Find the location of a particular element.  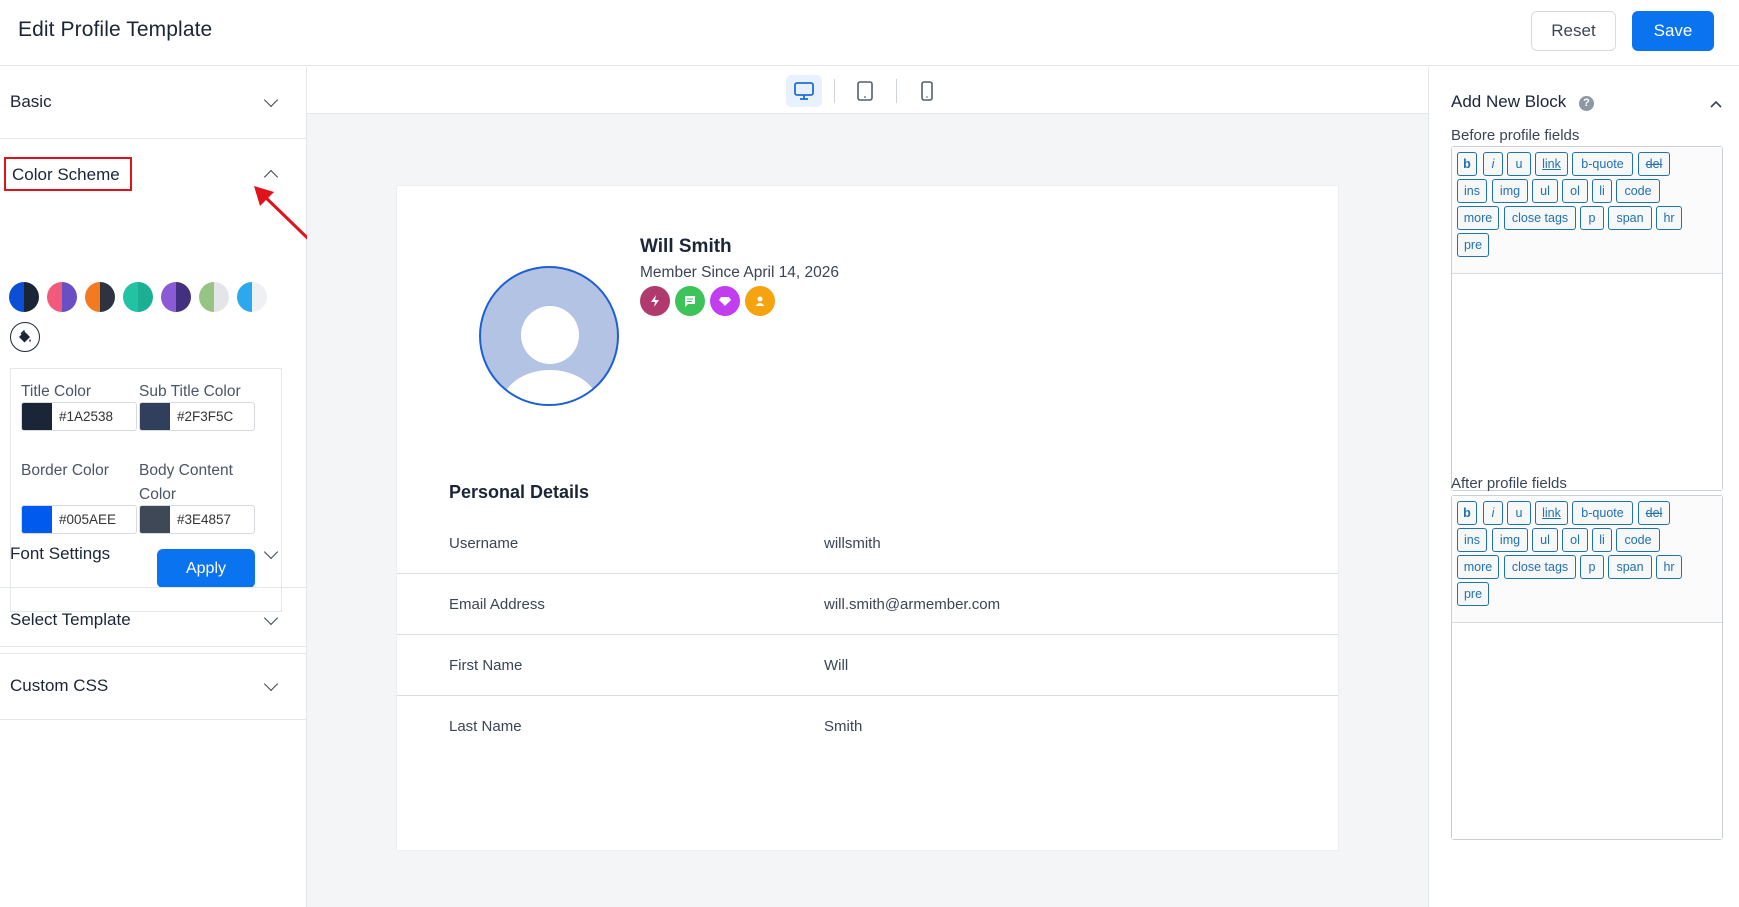

diamond-icon is located at coordinates (725, 301).